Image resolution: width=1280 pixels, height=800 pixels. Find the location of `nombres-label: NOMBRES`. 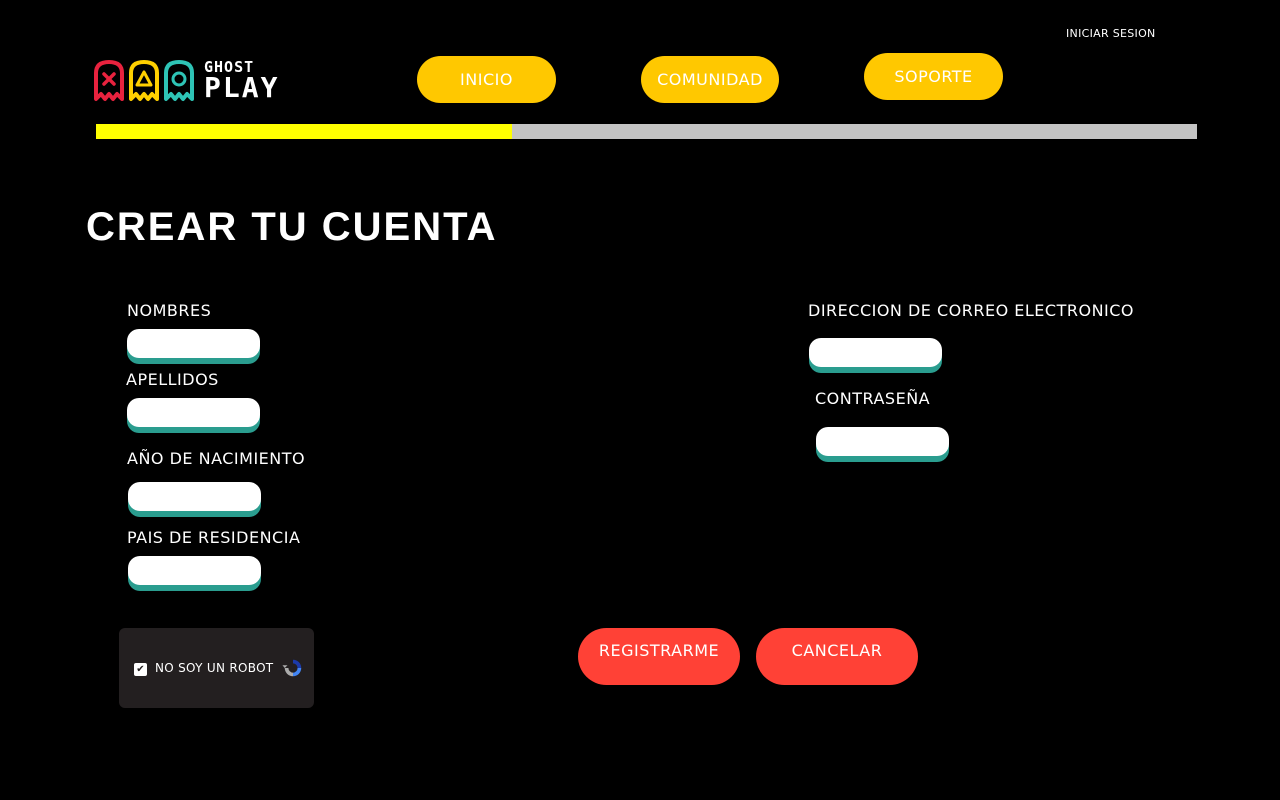

nombres-label: NOMBRES is located at coordinates (169, 310).